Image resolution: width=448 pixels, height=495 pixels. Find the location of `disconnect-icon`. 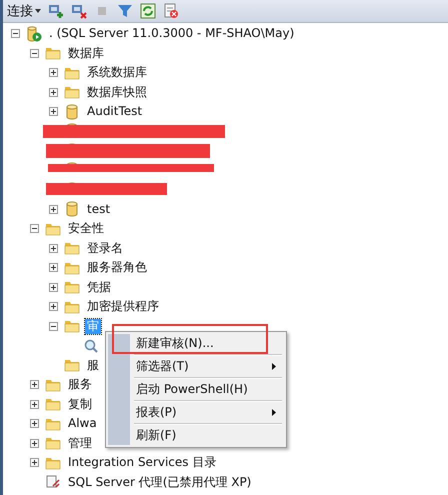

disconnect-icon is located at coordinates (79, 11).